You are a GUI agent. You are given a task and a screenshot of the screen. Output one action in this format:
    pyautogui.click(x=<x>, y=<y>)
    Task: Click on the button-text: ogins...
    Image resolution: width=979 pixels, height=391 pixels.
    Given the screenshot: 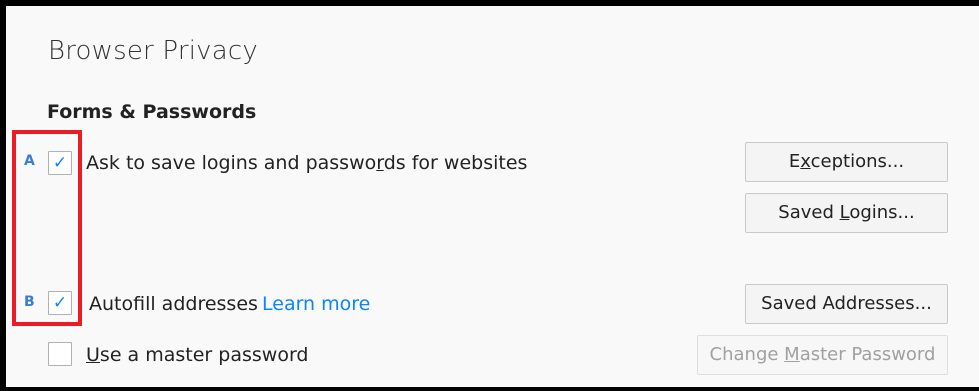 What is the action you would take?
    pyautogui.click(x=882, y=212)
    